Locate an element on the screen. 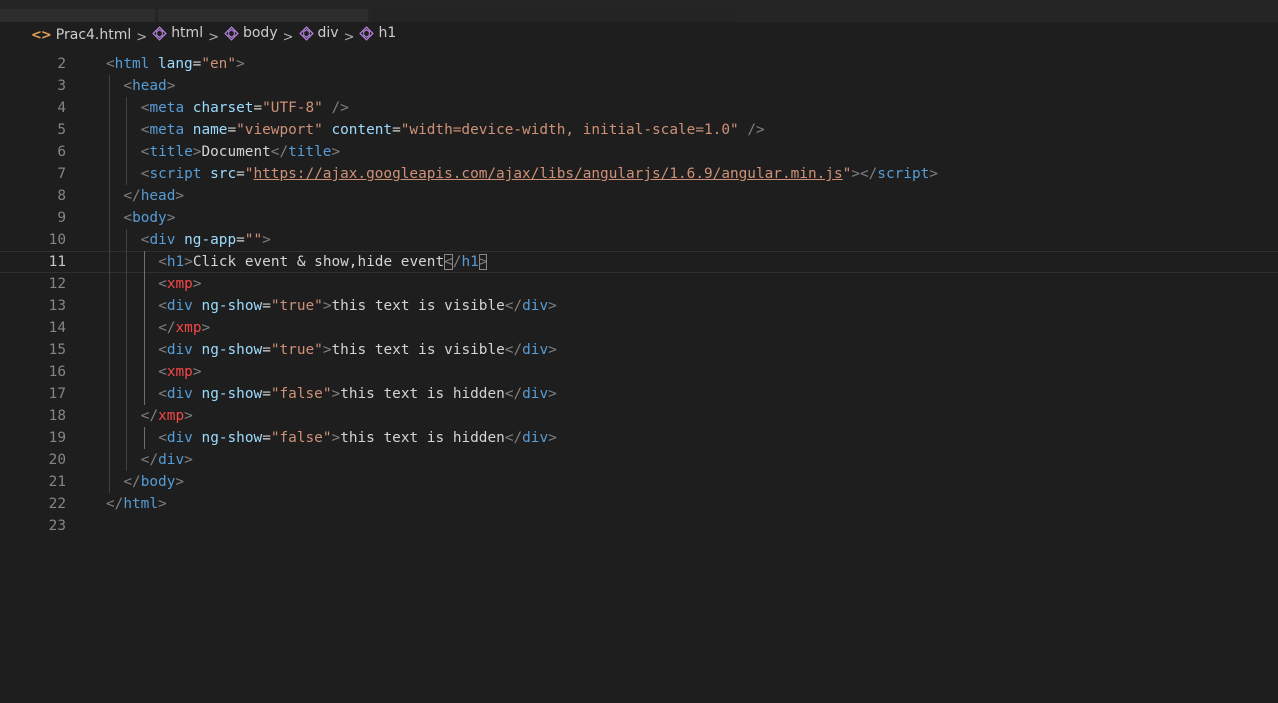 This screenshot has height=703, width=1278. breadcrumb-item-div: div is located at coordinates (318, 33).